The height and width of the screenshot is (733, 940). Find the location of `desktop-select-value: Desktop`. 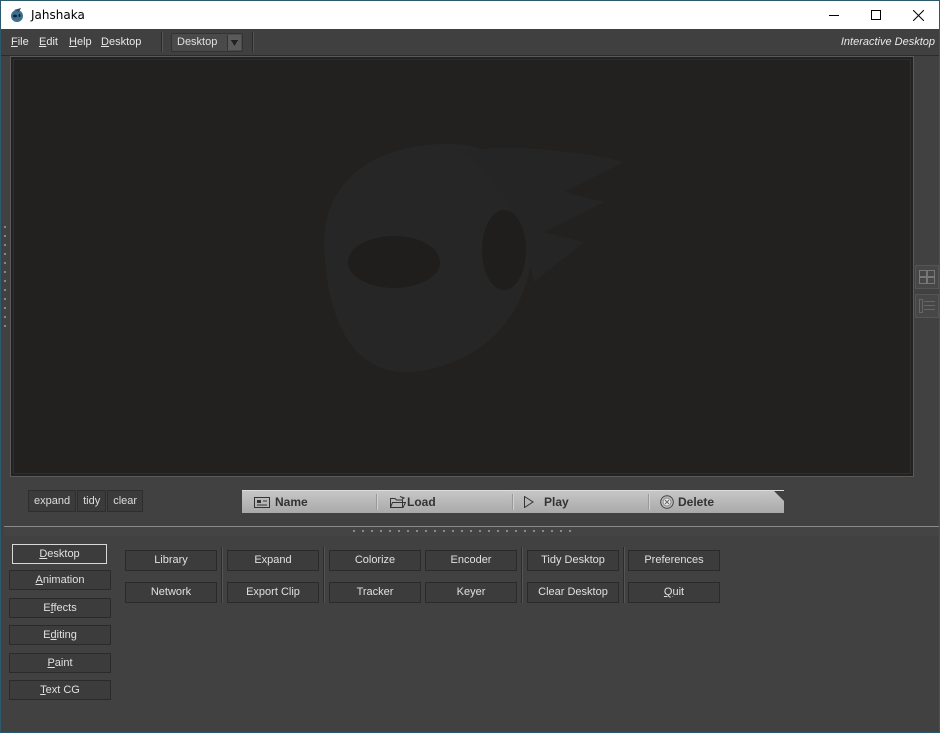

desktop-select-value: Desktop is located at coordinates (197, 42).